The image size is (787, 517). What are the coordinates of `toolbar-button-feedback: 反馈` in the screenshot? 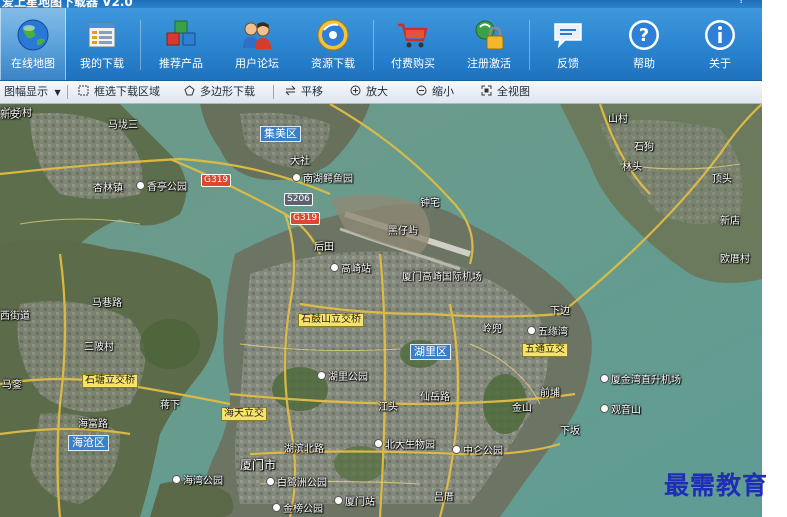 It's located at (568, 44).